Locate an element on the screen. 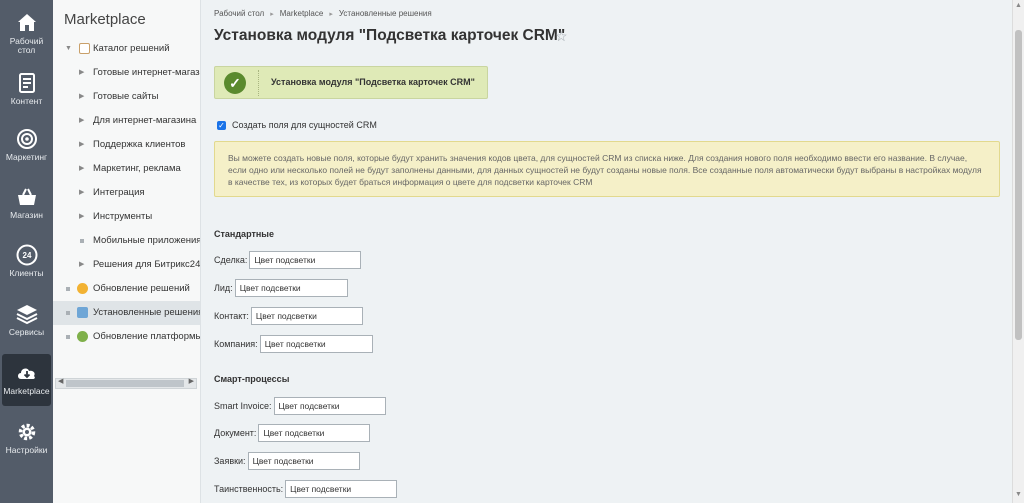 The height and width of the screenshot is (503, 1024). tree-item-installed: Установленные решения is located at coordinates (126, 313).